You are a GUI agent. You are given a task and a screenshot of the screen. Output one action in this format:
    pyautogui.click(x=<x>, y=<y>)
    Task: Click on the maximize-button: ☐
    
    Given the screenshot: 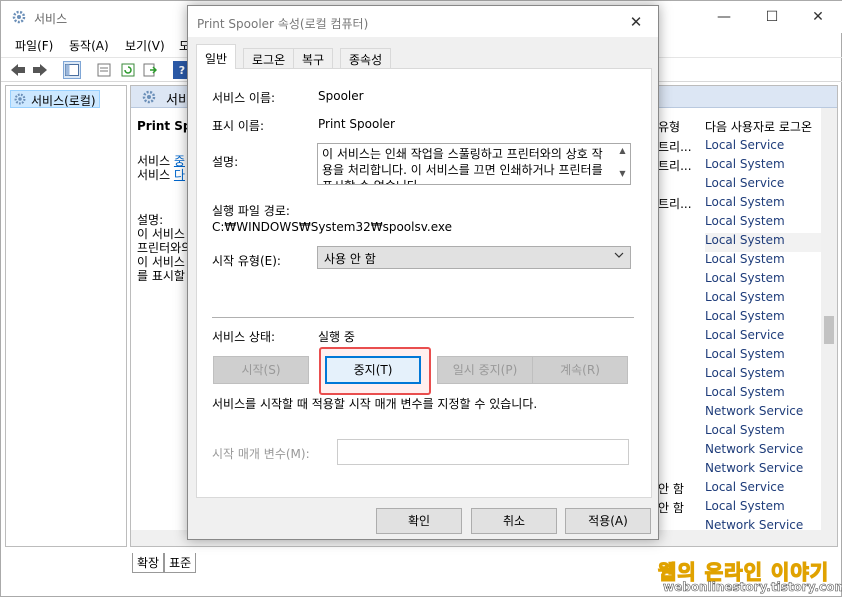 What is the action you would take?
    pyautogui.click(x=772, y=18)
    